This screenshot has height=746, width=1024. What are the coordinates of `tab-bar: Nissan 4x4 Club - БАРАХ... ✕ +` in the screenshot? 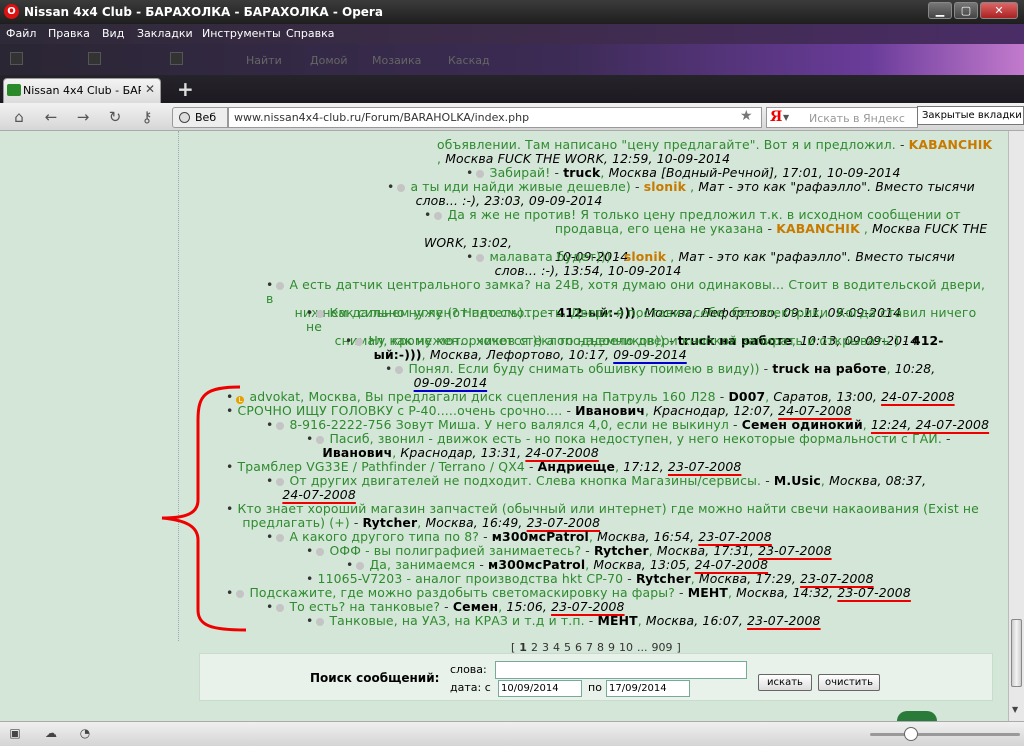 It's located at (512, 89).